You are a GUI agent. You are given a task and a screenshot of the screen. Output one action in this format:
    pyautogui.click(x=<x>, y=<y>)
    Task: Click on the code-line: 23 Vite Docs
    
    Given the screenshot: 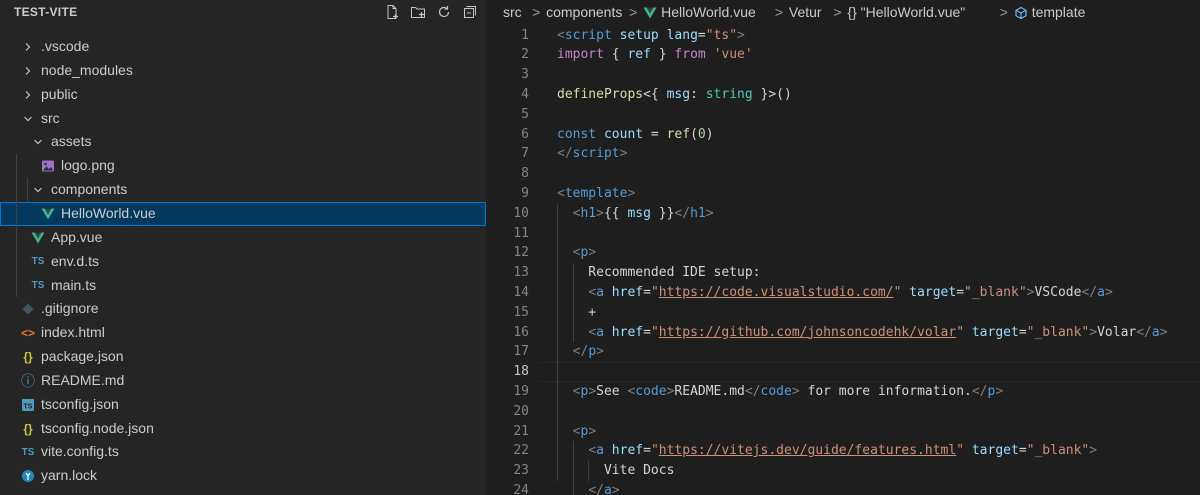 What is the action you would take?
    pyautogui.click(x=843, y=471)
    